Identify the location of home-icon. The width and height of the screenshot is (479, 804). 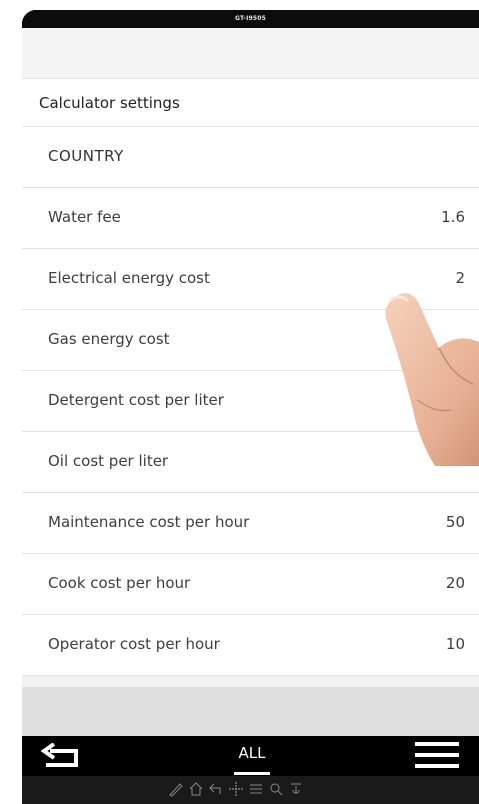
(196, 789).